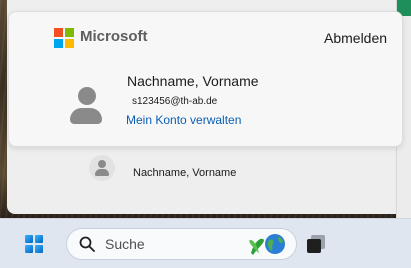  I want to click on earth-day-ribbon-icon, so click(267, 244).